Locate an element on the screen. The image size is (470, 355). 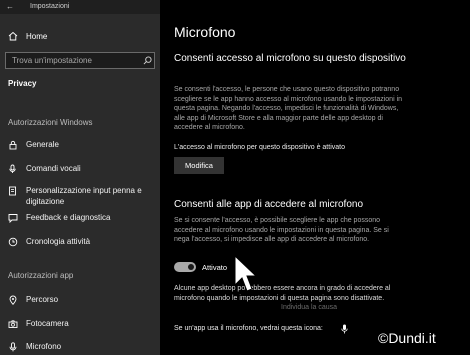
sidebar-item-percorso: Percorso is located at coordinates (83, 299).